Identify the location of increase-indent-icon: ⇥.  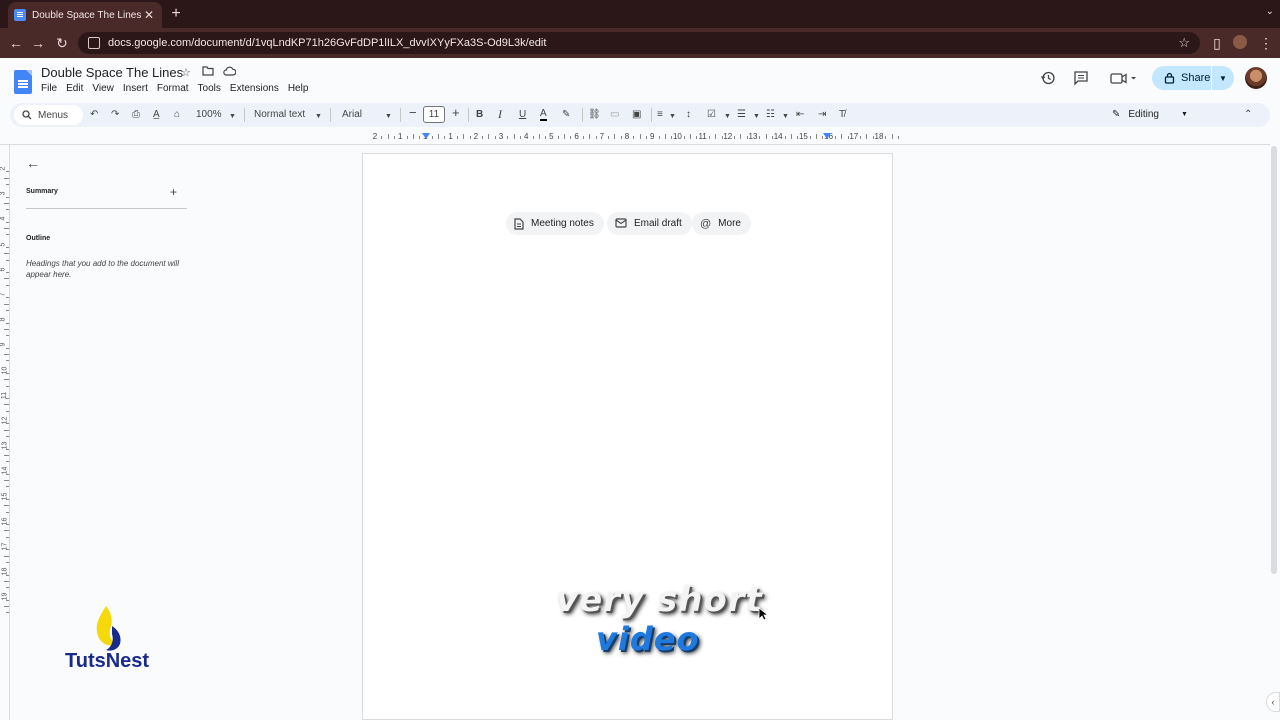
(822, 115).